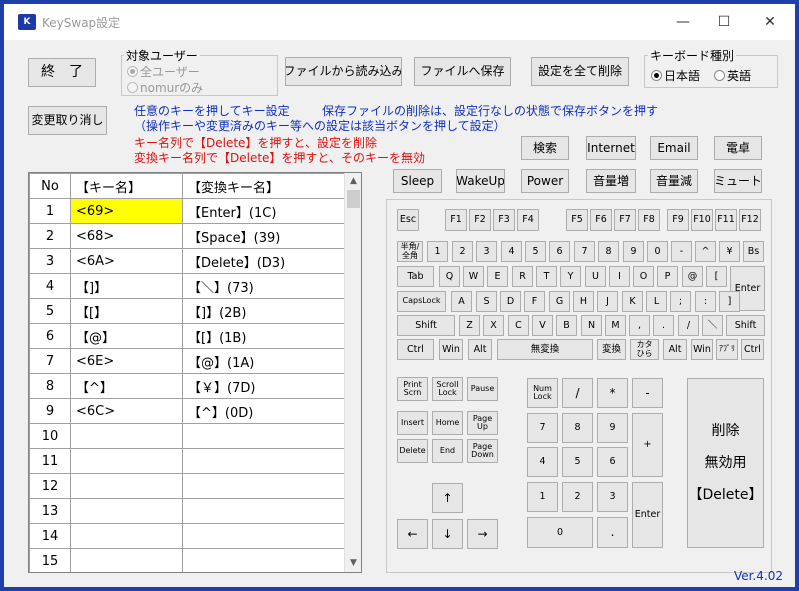 The width and height of the screenshot is (799, 591). What do you see at coordinates (415, 276) in the screenshot?
I see `tab-key: Tab` at bounding box center [415, 276].